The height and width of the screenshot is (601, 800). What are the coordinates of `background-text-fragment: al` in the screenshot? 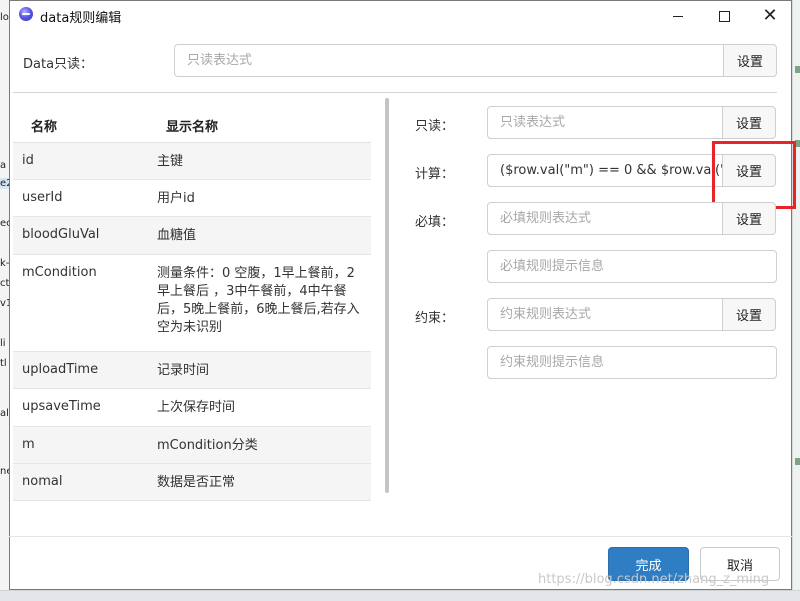 It's located at (4, 413).